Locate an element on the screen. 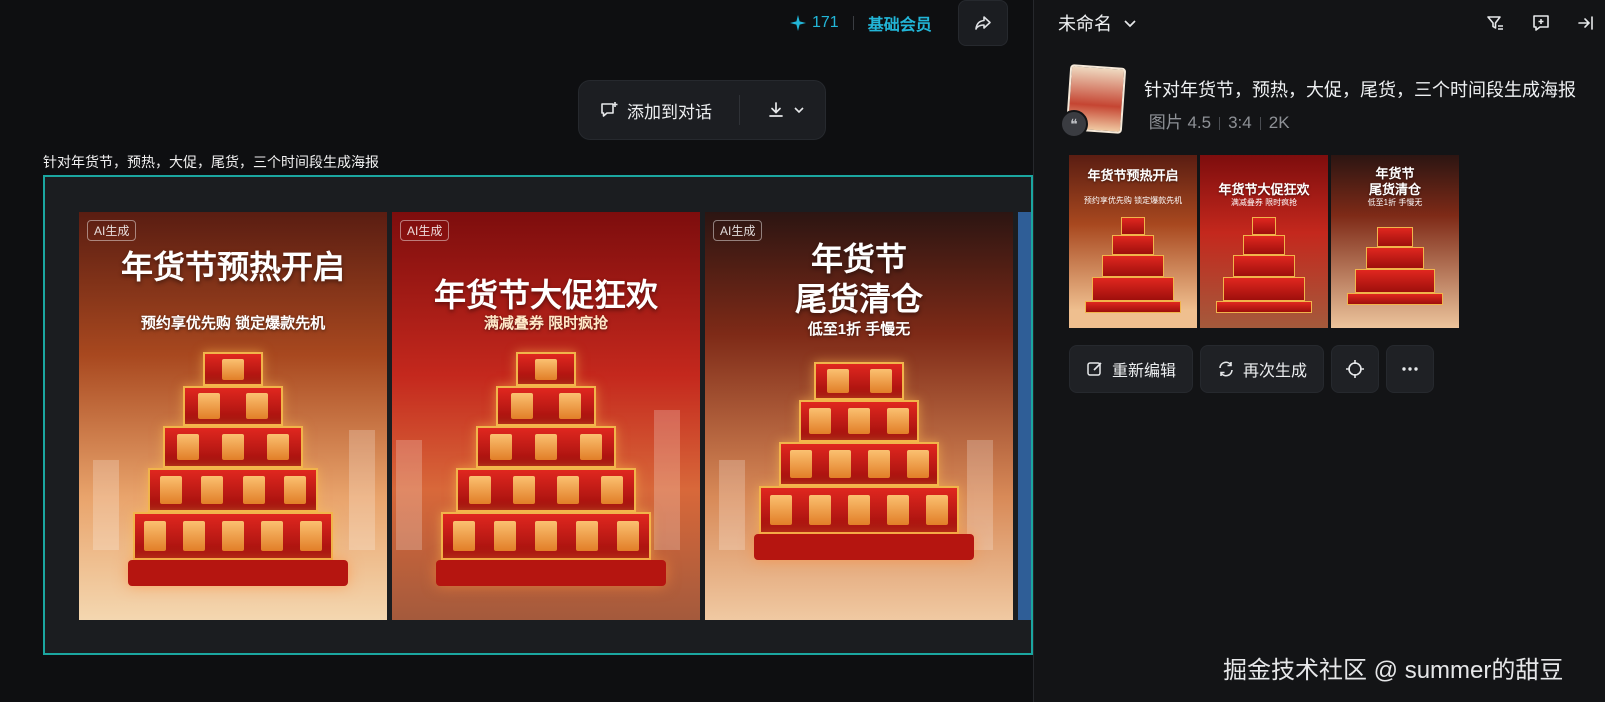 This screenshot has height=702, width=1605. result-thumbnail-preheat: 年货节预热开启 预约享优先购 锁定爆款先机 is located at coordinates (1133, 241).